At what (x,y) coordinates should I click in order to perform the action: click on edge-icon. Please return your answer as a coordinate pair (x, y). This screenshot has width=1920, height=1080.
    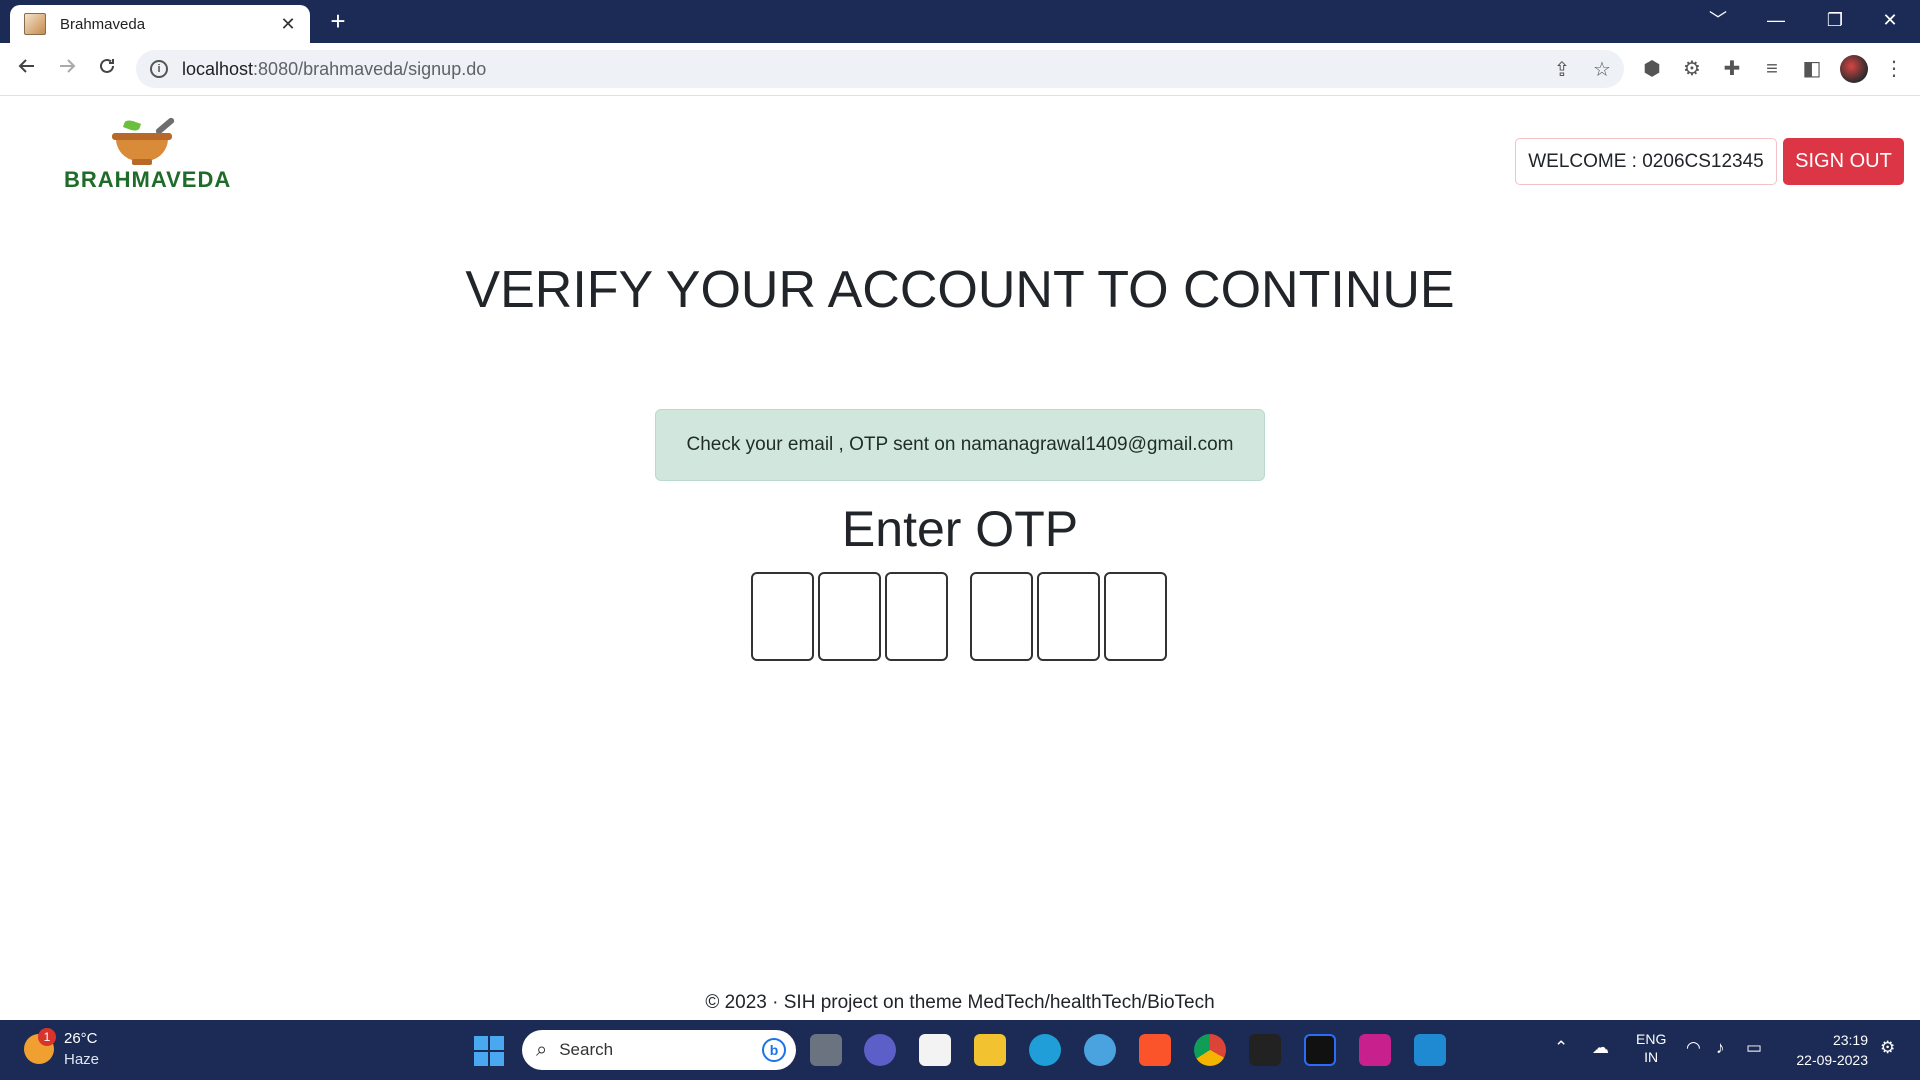
    Looking at the image, I should click on (1045, 1050).